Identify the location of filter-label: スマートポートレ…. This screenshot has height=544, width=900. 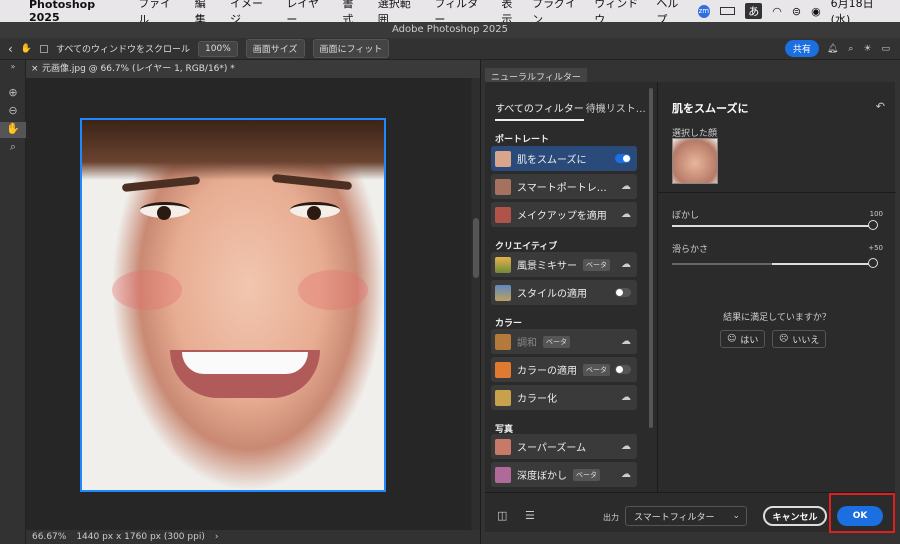
(562, 188).